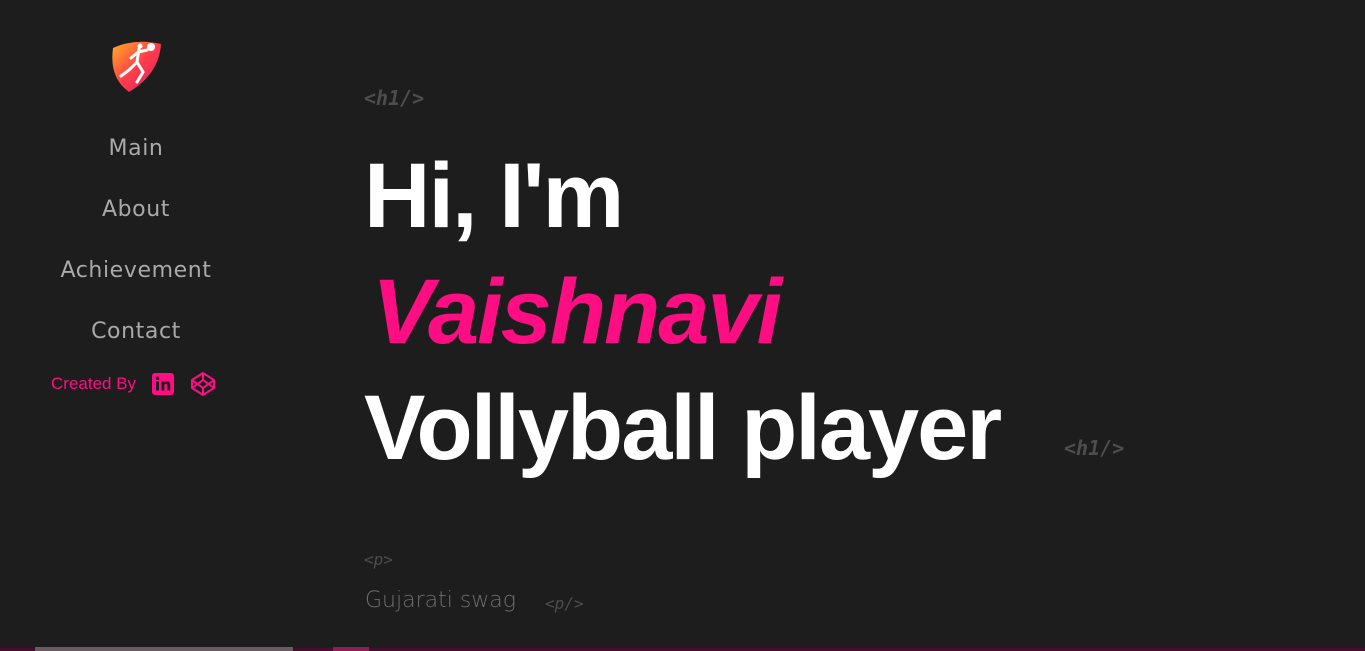 This screenshot has height=651, width=1365. Describe the element at coordinates (577, 312) in the screenshot. I see `headline-name: Vaishnavi` at that location.